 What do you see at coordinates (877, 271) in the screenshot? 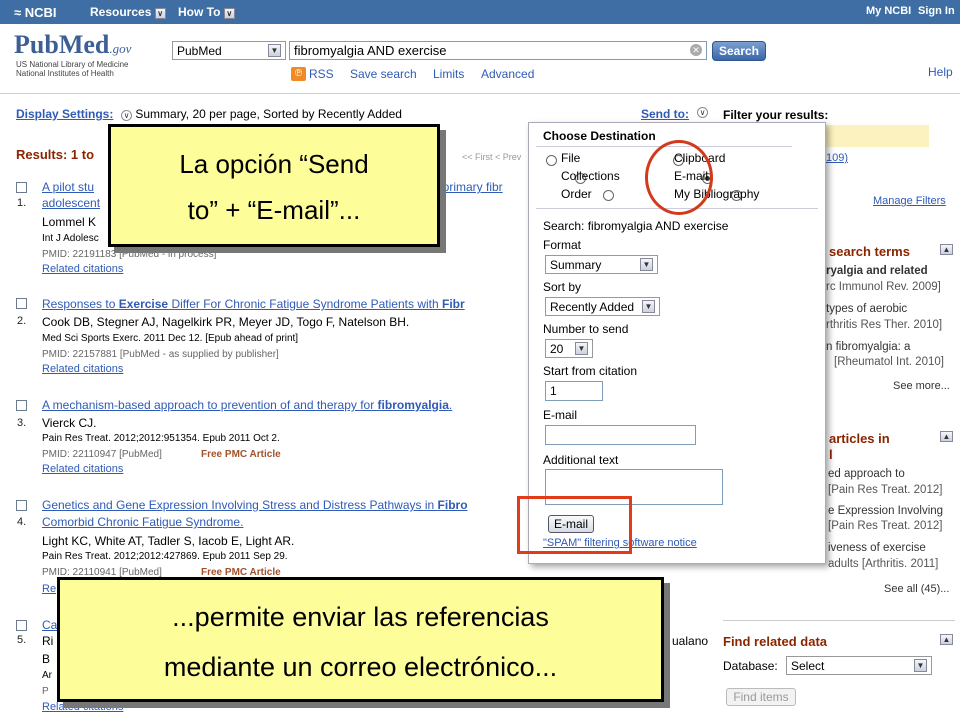
I see `term-line: ryalgia and related` at bounding box center [877, 271].